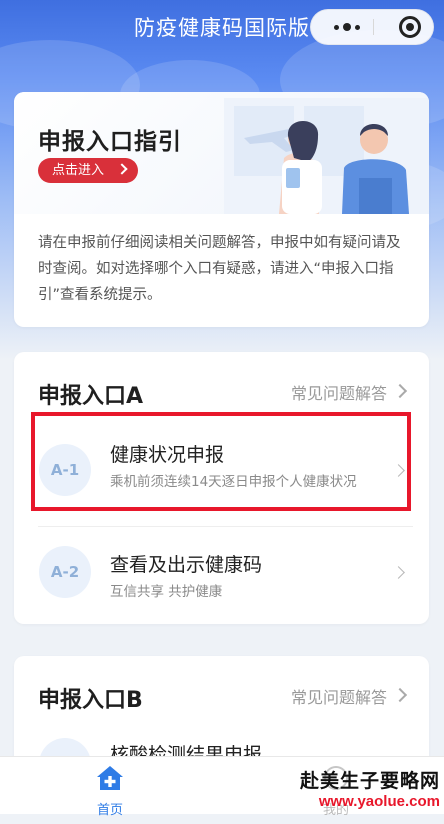  Describe the element at coordinates (78, 170) in the screenshot. I see `enter-guide-label: 点击进入` at that location.